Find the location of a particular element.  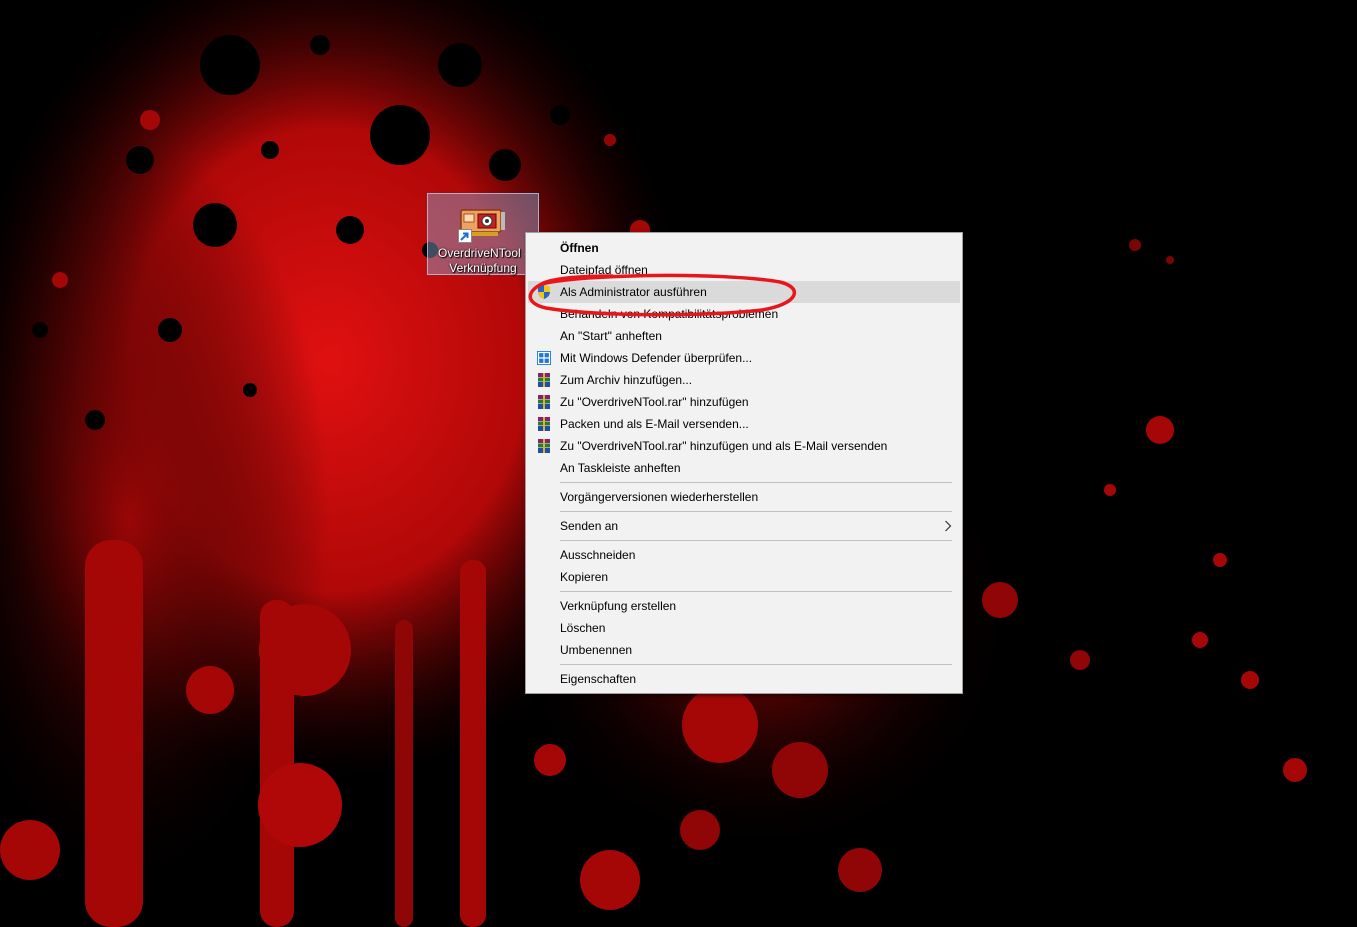

menu-item-send-to: Senden an is located at coordinates (744, 526).